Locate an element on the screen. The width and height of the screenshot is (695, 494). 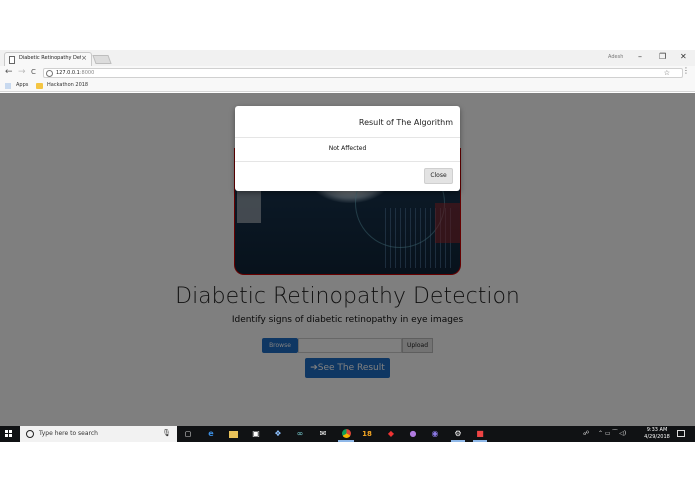
microphone-icon: 🎙 is located at coordinates (166, 433).